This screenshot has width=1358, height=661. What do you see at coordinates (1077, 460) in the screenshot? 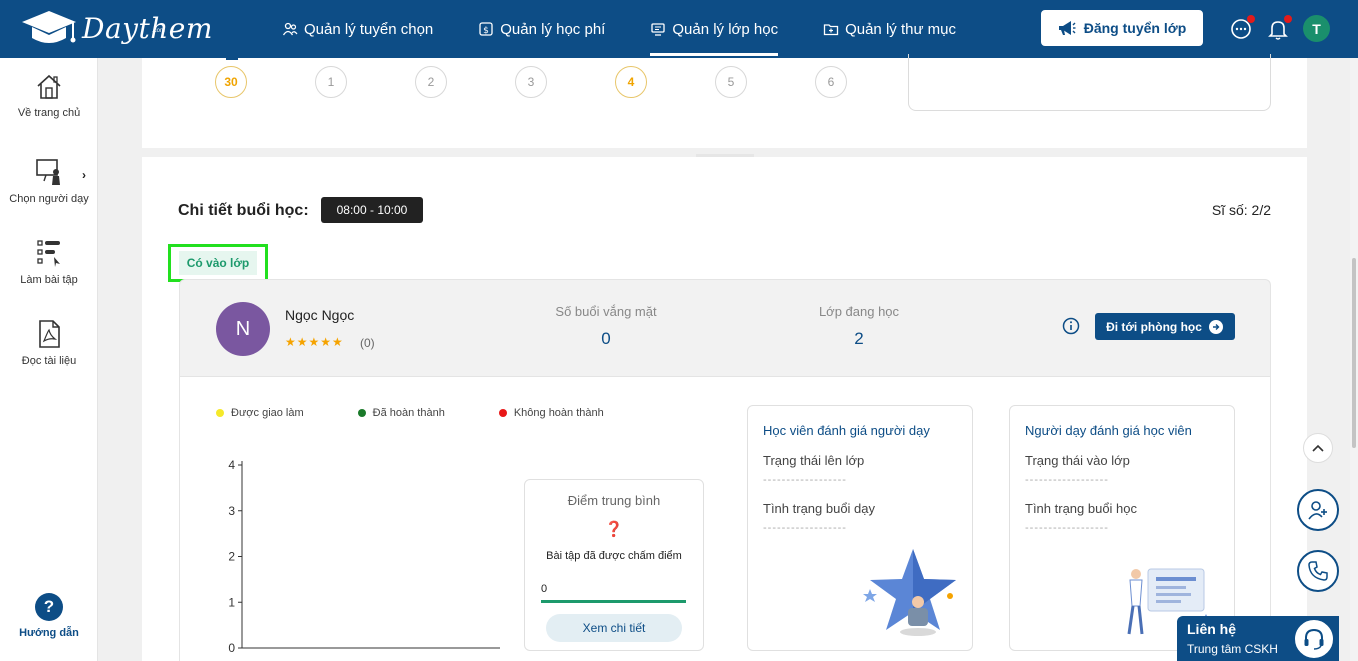
I see `review-row: Trạng thái vào lớp` at bounding box center [1077, 460].